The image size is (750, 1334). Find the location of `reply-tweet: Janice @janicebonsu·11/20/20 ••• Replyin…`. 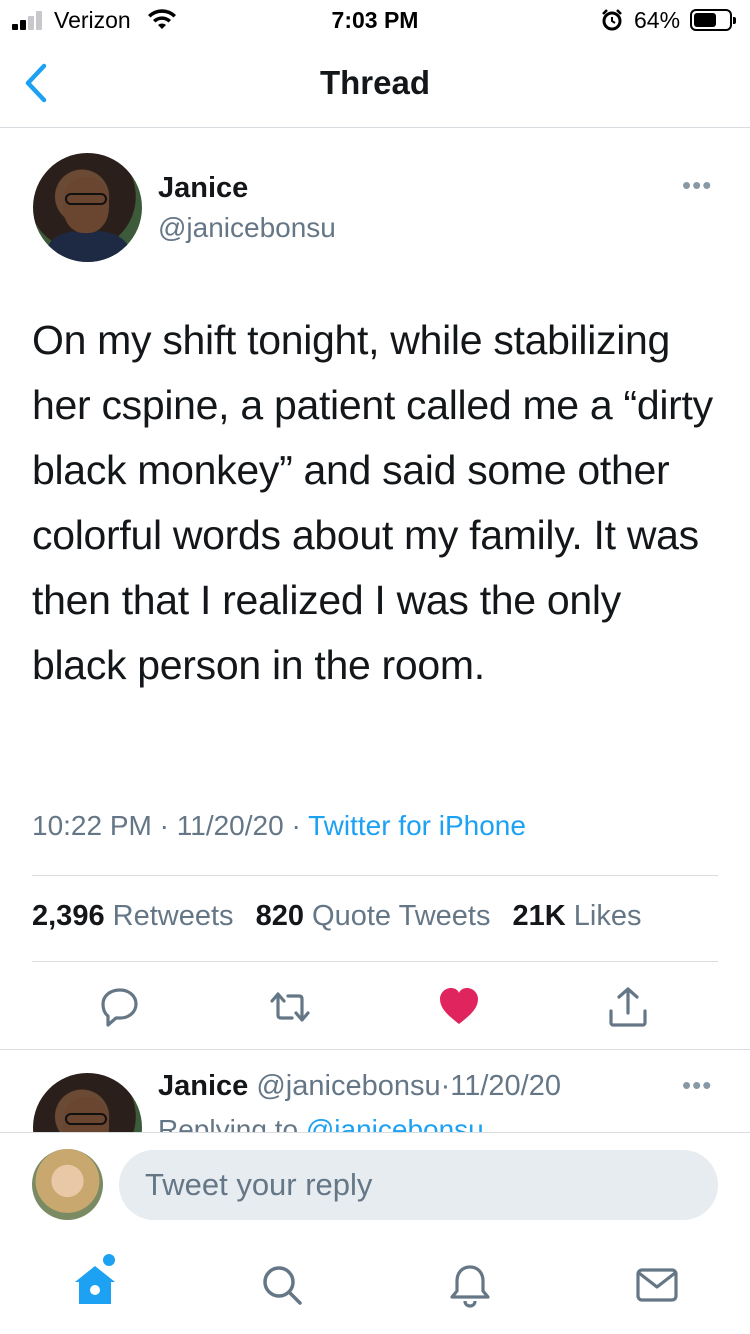

reply-tweet: Janice @janicebonsu·11/20/20 ••• Replyin… is located at coordinates (375, 1091).